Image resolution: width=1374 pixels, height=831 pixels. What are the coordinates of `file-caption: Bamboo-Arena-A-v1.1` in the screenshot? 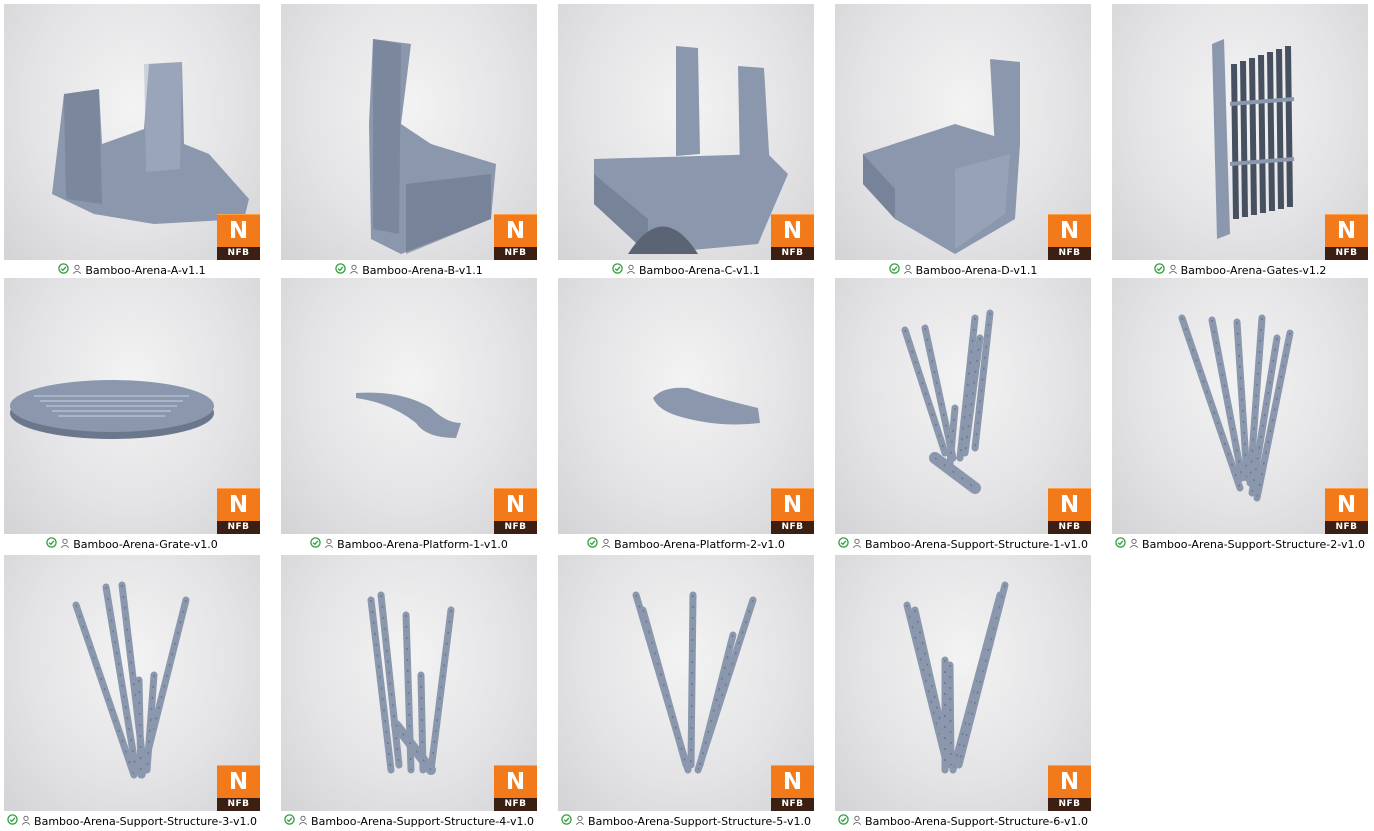 It's located at (132, 270).